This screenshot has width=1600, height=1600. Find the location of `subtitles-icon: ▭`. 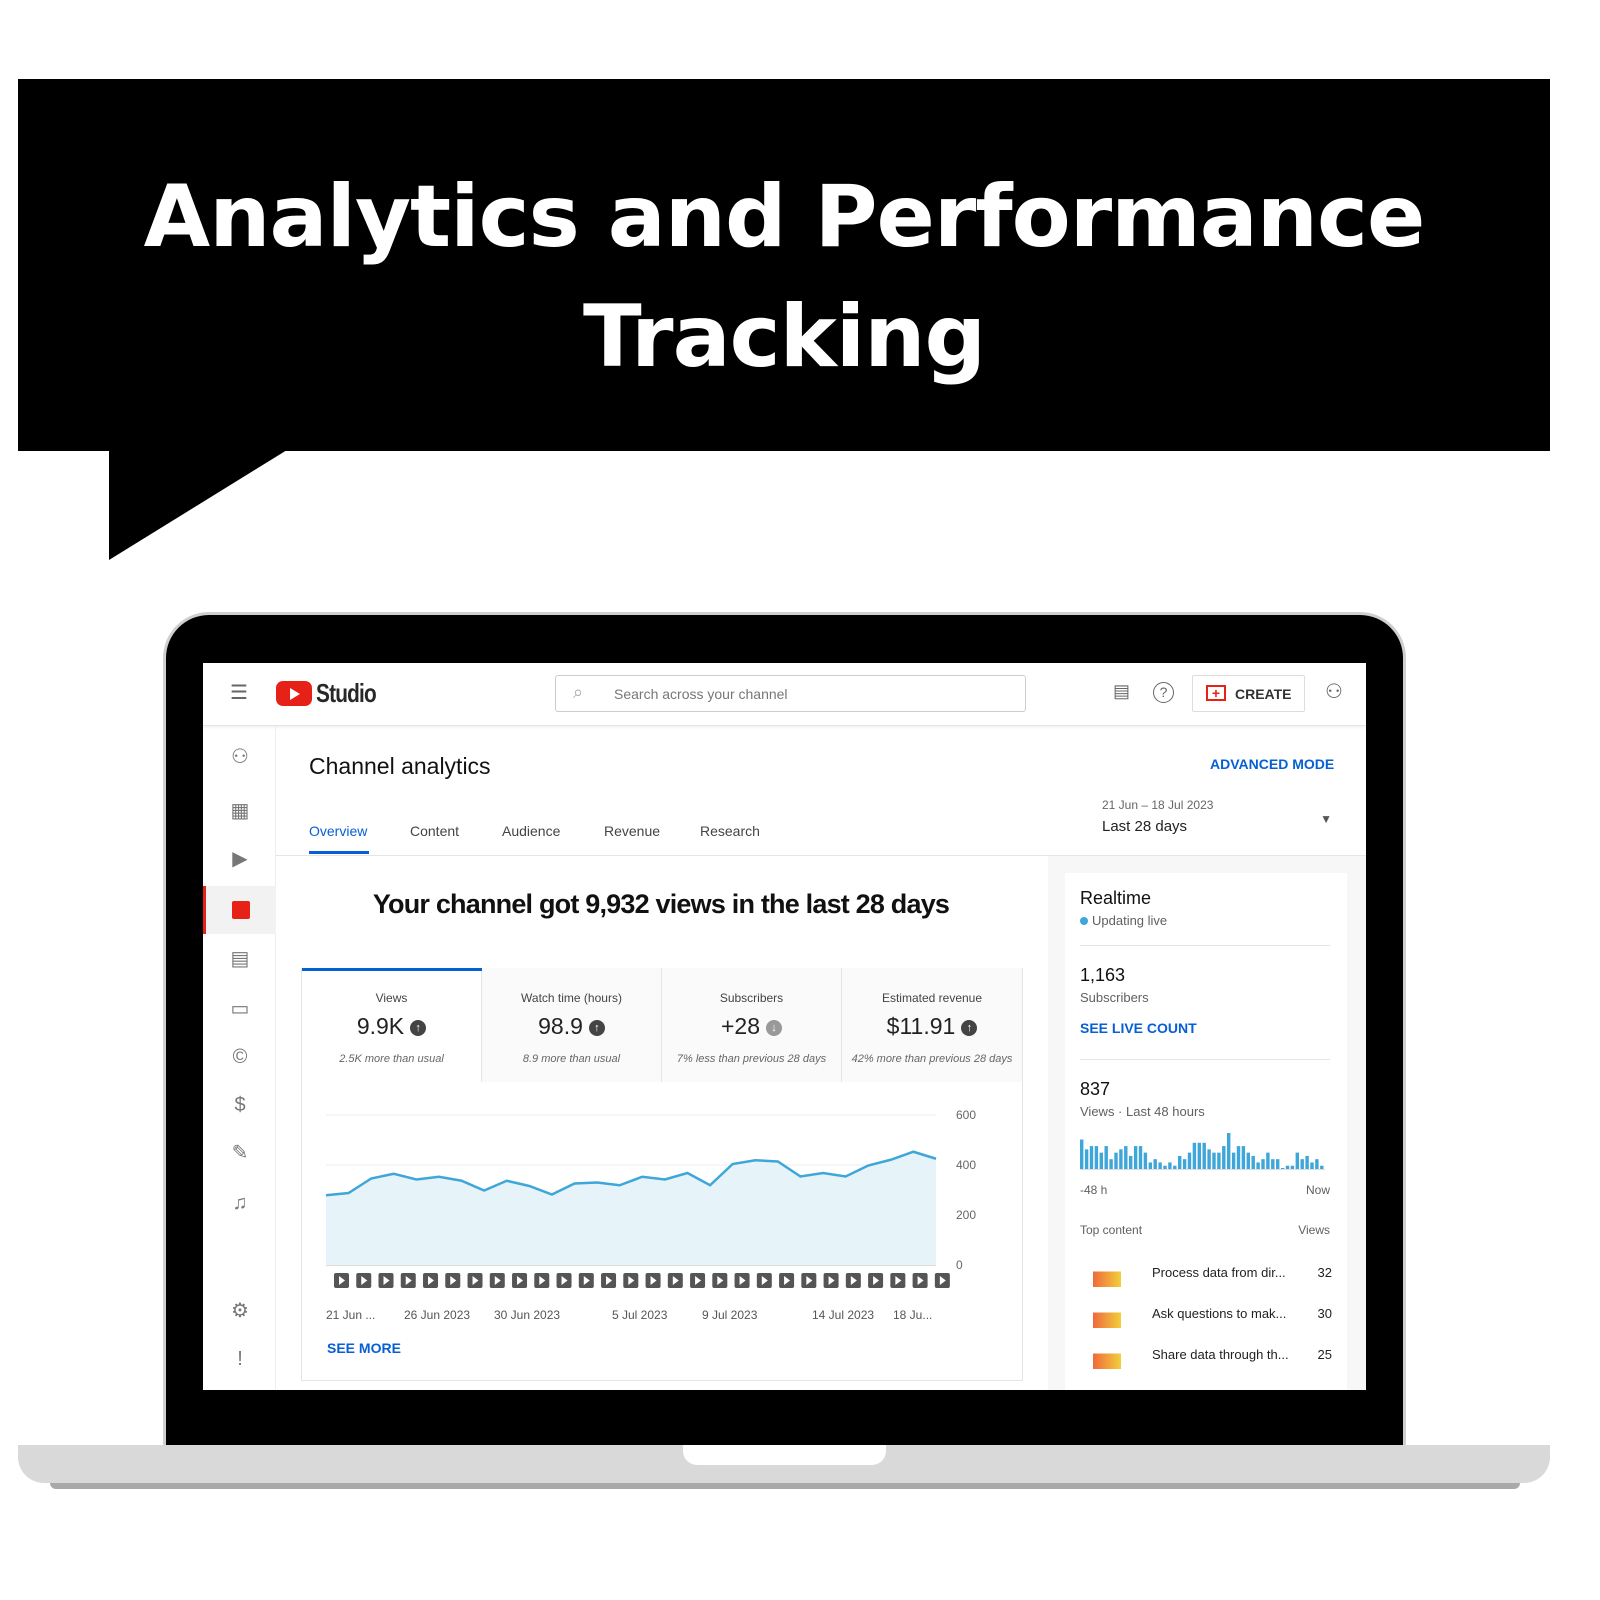

subtitles-icon: ▭ is located at coordinates (240, 1009).